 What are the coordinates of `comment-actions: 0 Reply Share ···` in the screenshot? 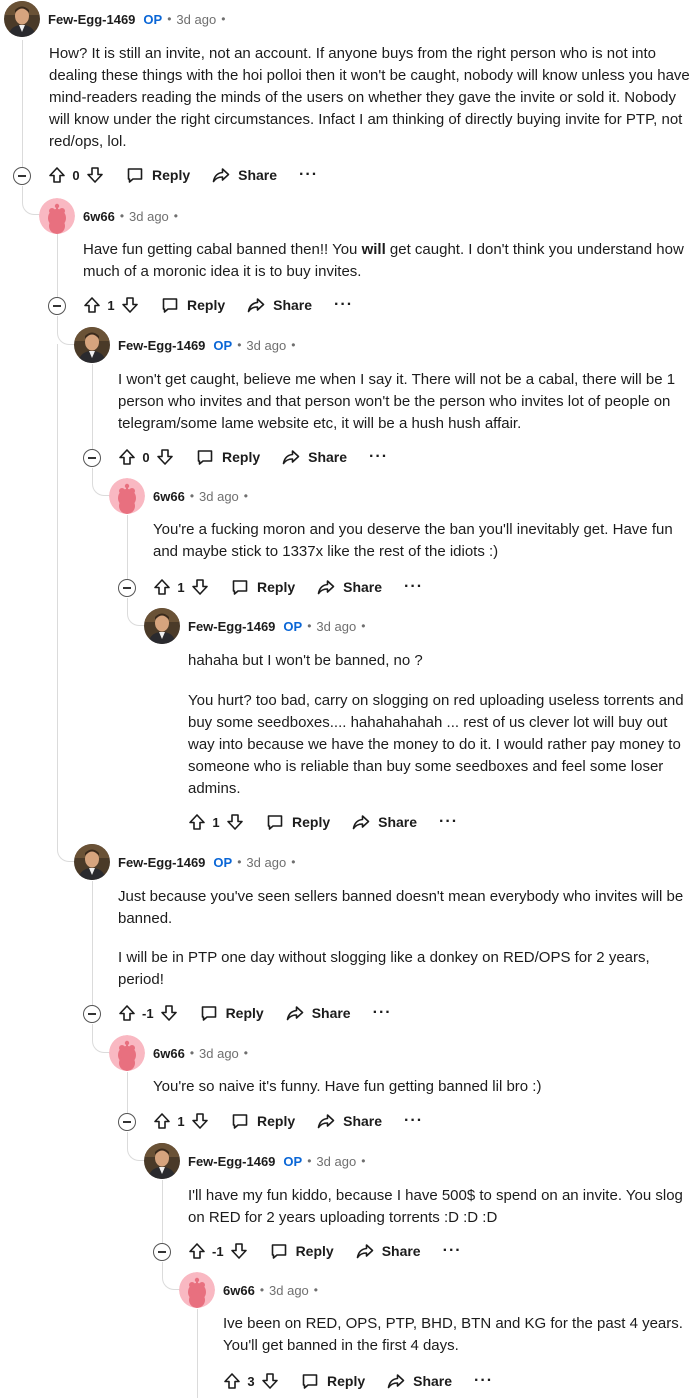 It's located at (253, 457).